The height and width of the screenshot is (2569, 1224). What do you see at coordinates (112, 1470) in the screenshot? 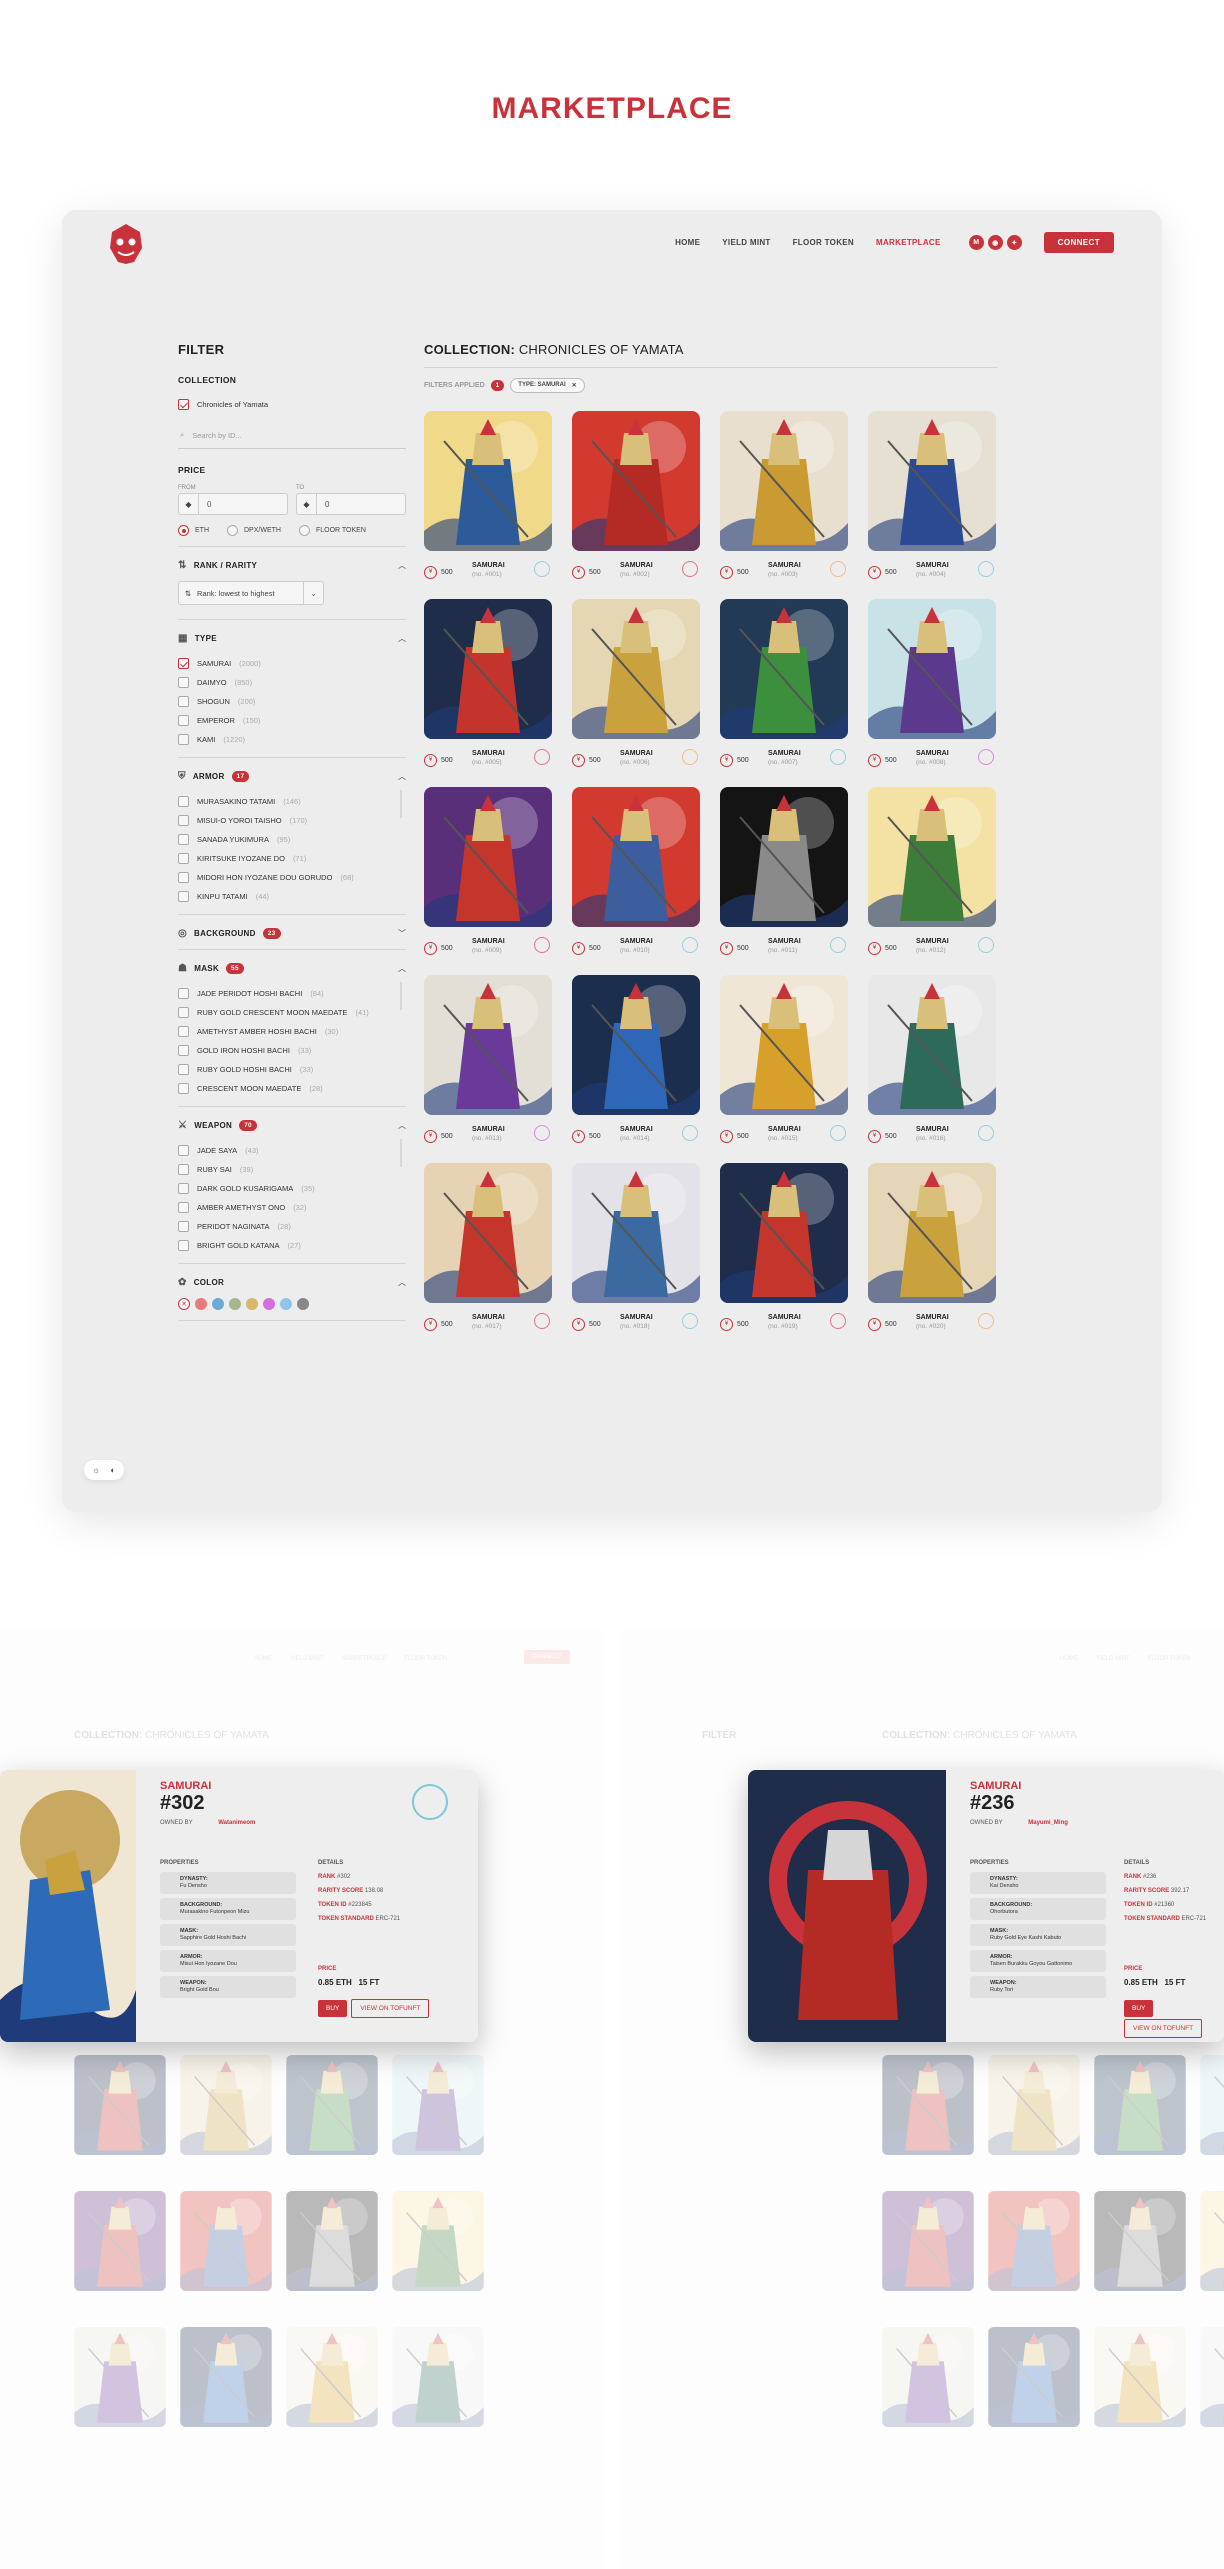
I see `moon-icon: ◐` at bounding box center [112, 1470].